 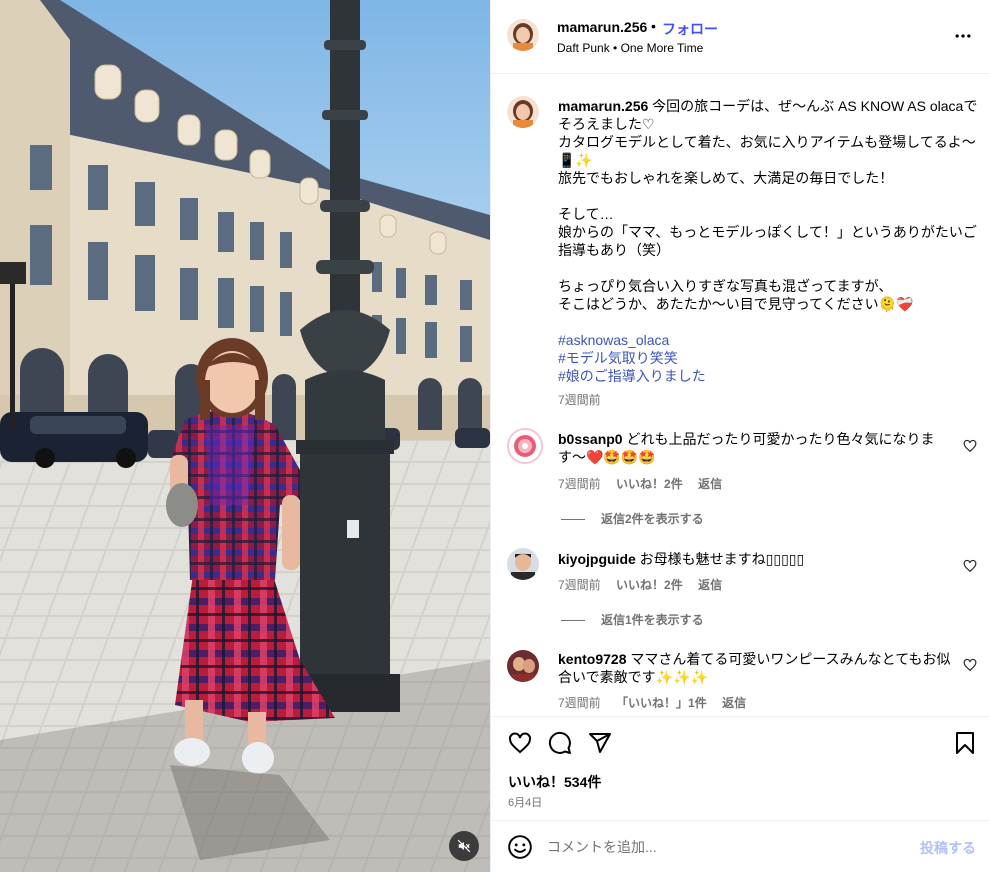 What do you see at coordinates (717, 847) in the screenshot?
I see `comment-input` at bounding box center [717, 847].